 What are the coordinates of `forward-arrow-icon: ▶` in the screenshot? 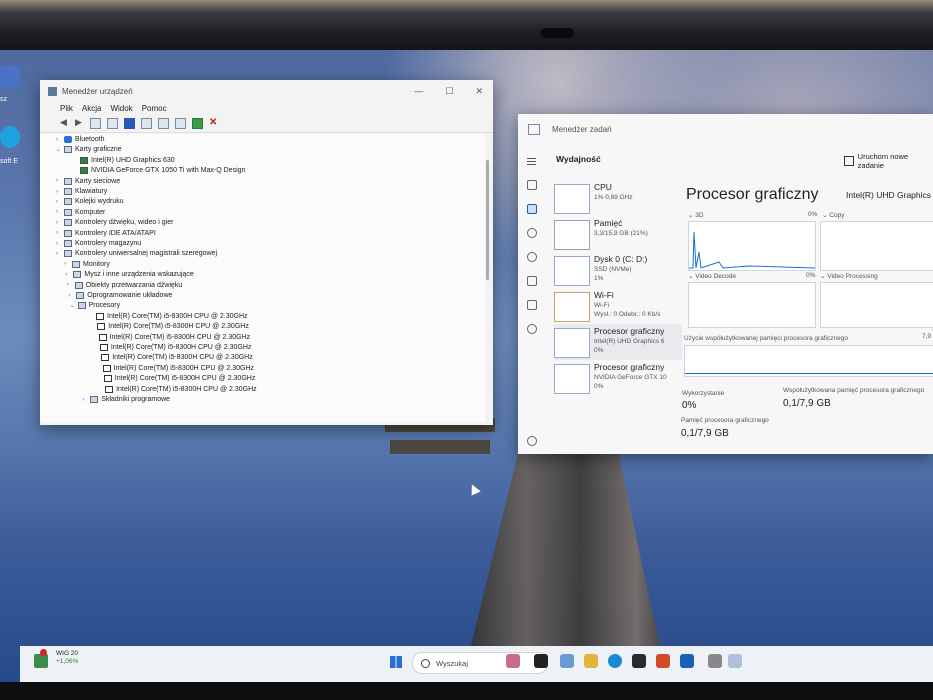 It's located at (79, 122).